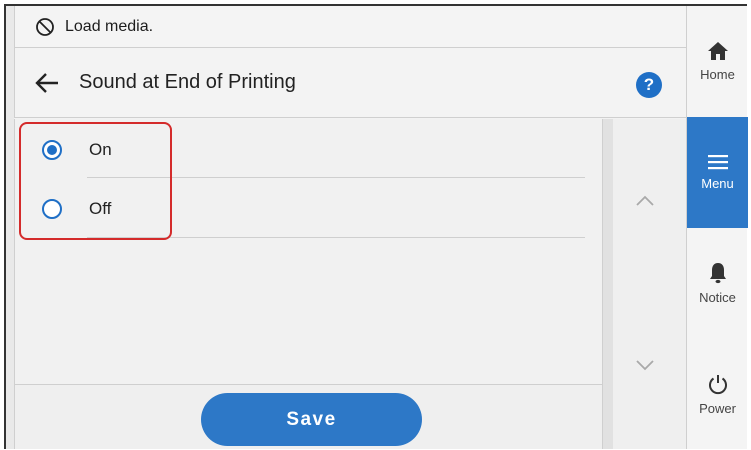 Image resolution: width=751 pixels, height=450 pixels. I want to click on back-arrow-icon, so click(46, 82).